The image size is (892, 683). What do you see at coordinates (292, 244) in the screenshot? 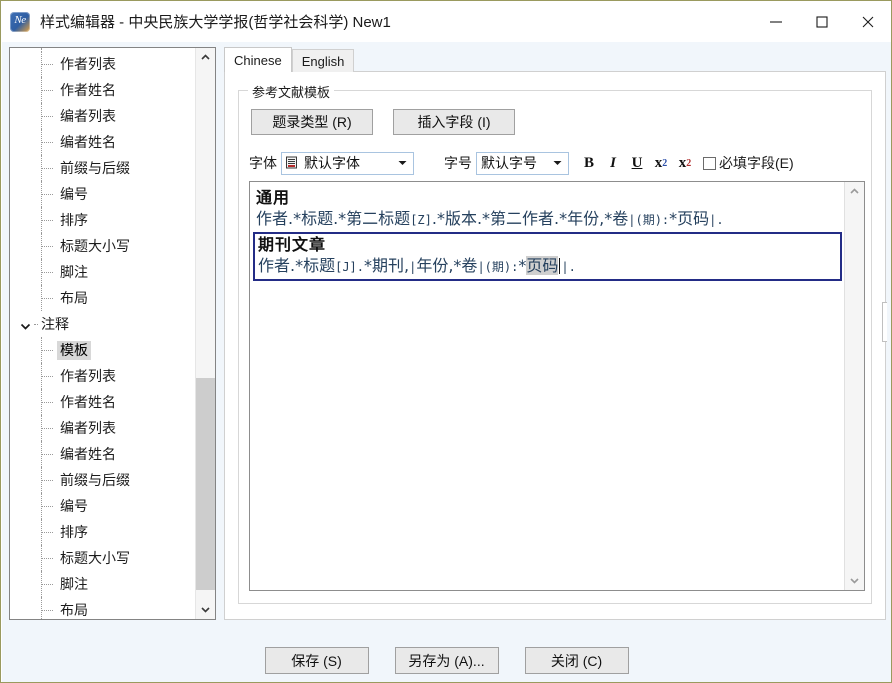
I see `template-block-heading: 期刊文章` at bounding box center [292, 244].